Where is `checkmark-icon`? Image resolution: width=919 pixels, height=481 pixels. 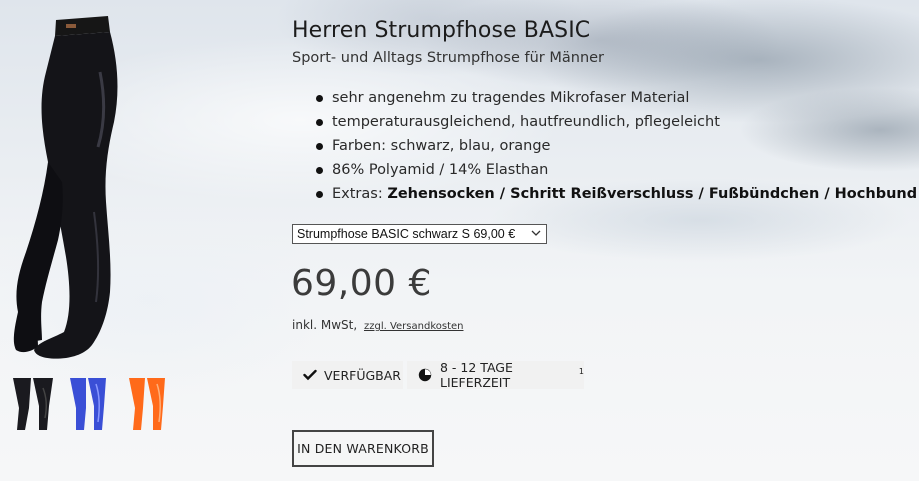 checkmark-icon is located at coordinates (310, 375).